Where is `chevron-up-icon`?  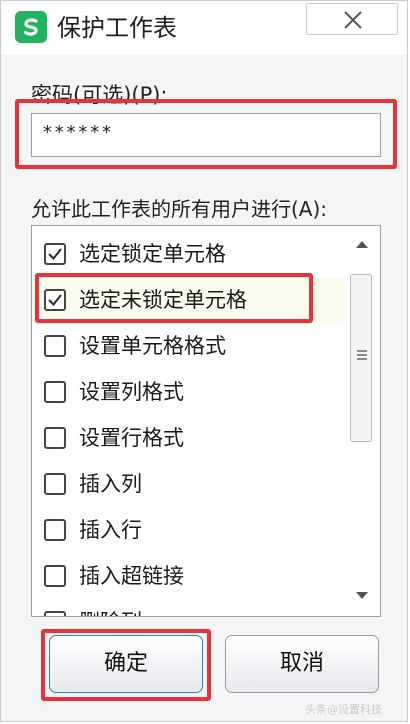
chevron-up-icon is located at coordinates (362, 244).